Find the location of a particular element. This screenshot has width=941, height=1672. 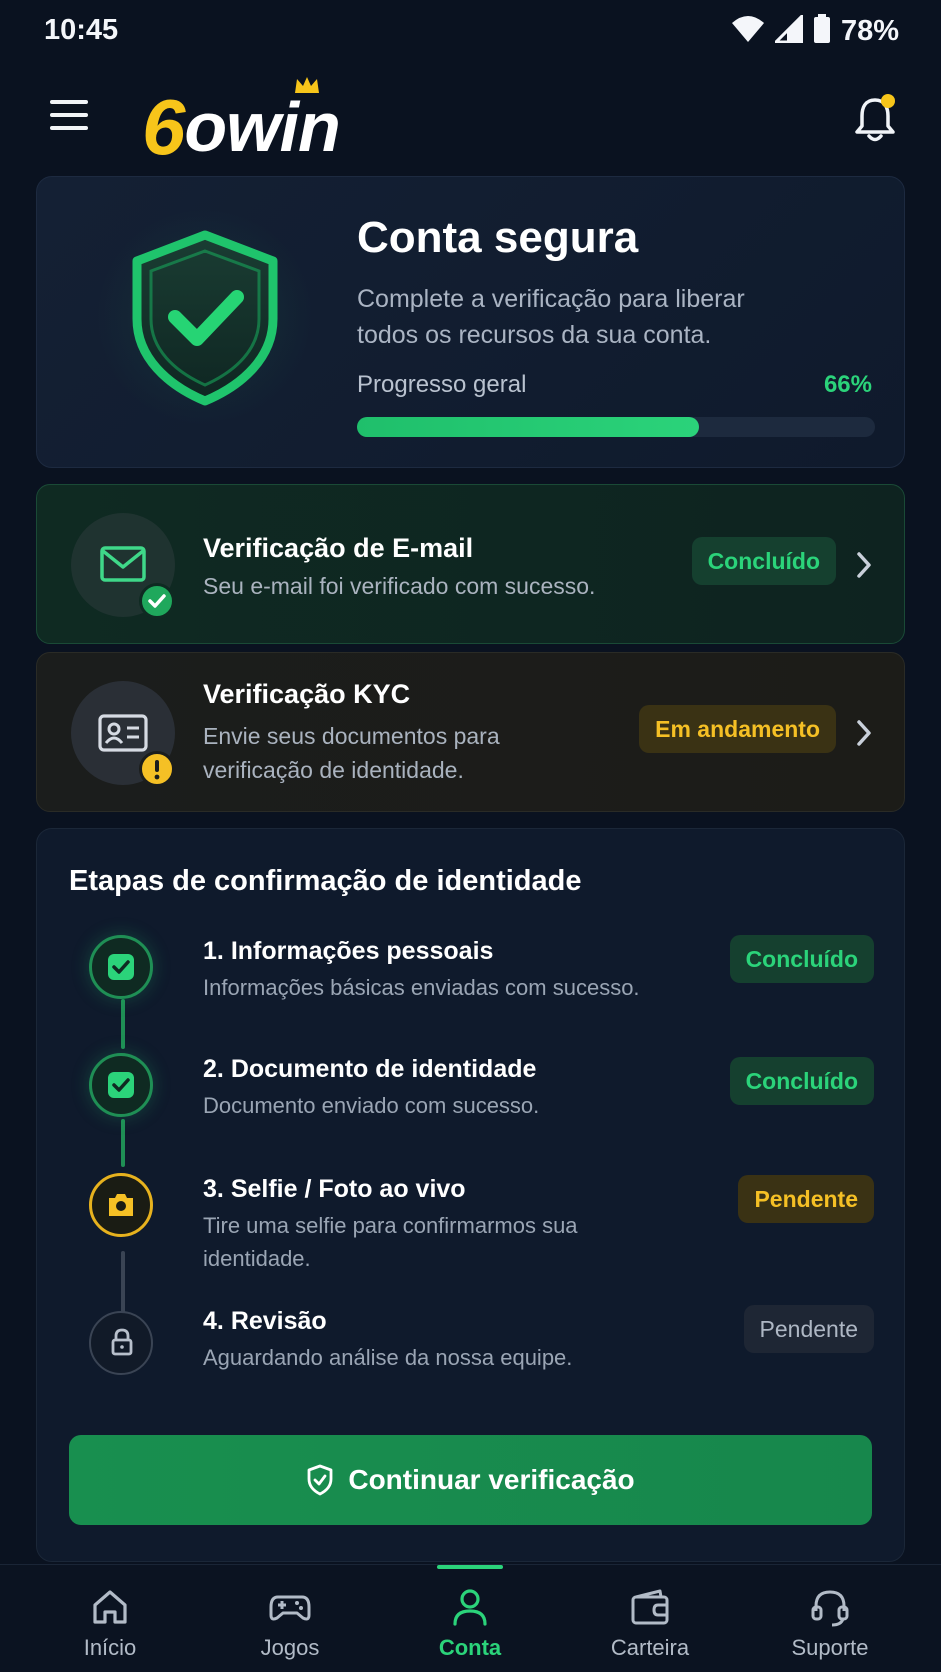

nav-item-suporte: Suporte is located at coordinates (830, 1618).